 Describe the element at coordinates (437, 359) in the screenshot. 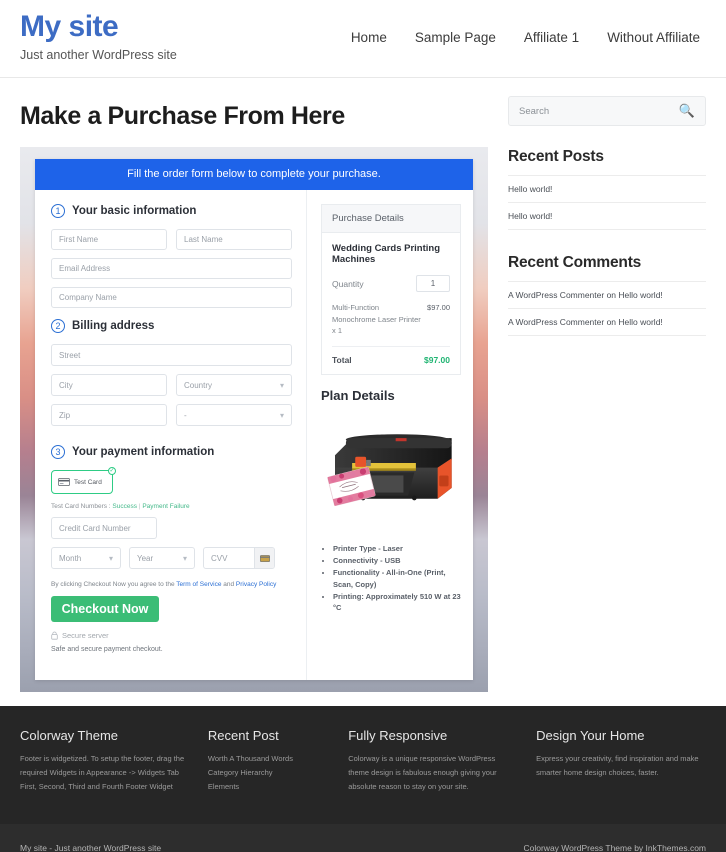

I see `total-amount: $97.00` at that location.